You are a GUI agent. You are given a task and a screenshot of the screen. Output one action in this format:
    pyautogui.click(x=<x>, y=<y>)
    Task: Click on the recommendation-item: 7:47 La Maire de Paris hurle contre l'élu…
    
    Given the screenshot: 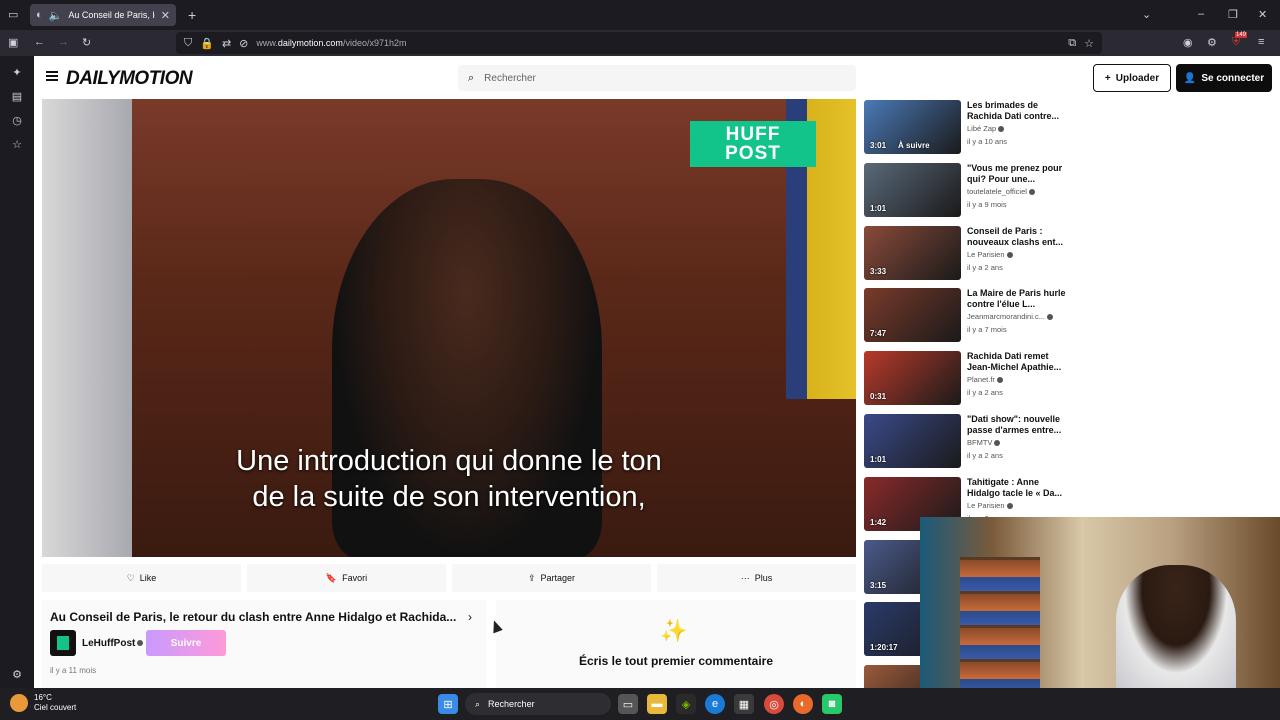 What is the action you would take?
    pyautogui.click(x=969, y=316)
    